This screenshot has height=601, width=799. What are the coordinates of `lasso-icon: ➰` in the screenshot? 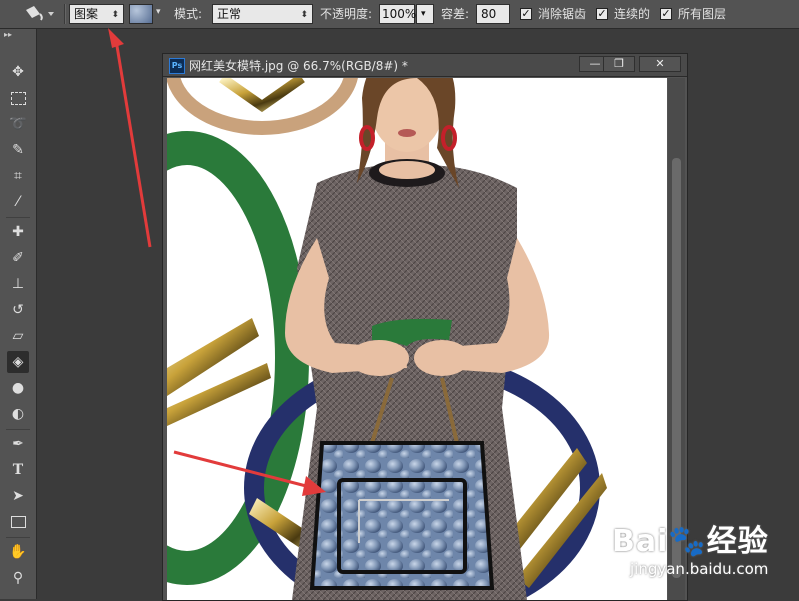 It's located at (18, 124).